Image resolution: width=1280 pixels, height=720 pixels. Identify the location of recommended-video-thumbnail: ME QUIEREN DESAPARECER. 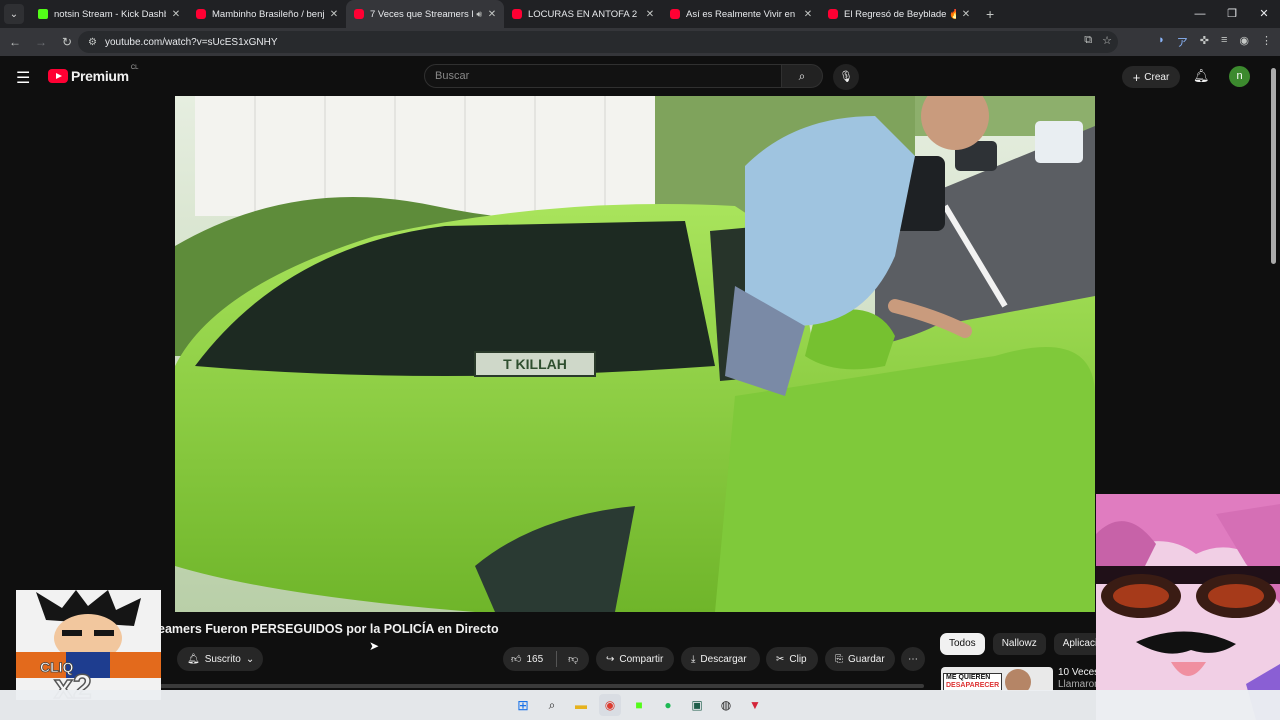
(997, 679).